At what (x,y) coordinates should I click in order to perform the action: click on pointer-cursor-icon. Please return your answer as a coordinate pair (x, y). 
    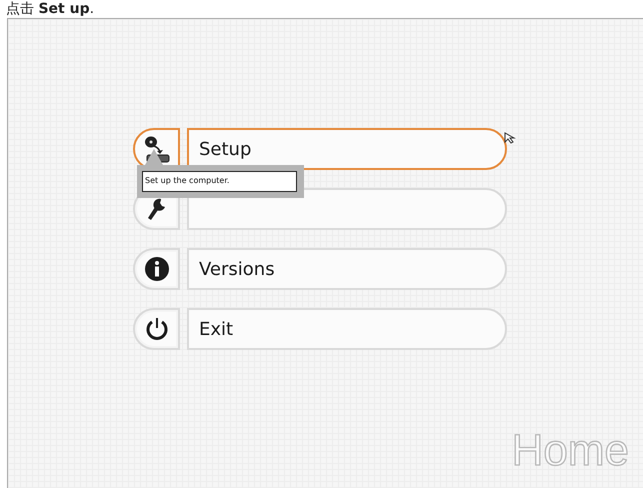
    Looking at the image, I should click on (510, 138).